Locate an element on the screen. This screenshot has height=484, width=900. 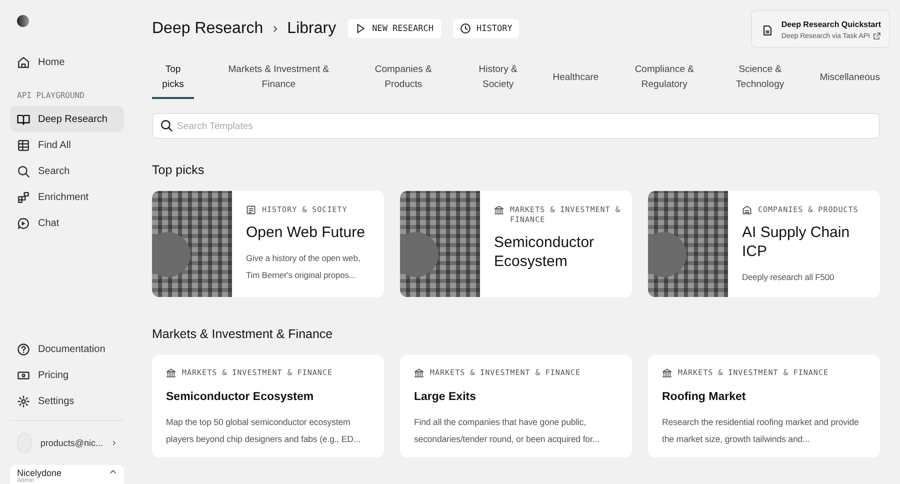
building-icon is located at coordinates (747, 210).